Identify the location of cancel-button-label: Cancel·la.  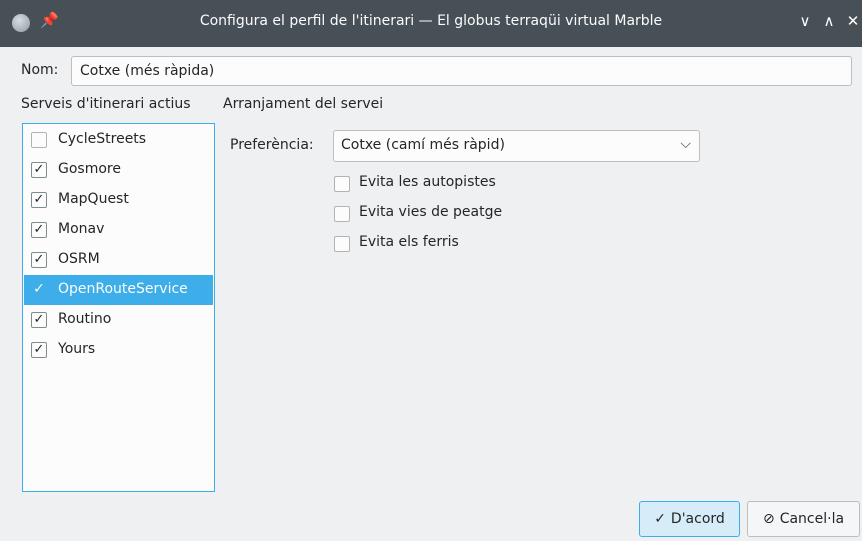
(812, 519).